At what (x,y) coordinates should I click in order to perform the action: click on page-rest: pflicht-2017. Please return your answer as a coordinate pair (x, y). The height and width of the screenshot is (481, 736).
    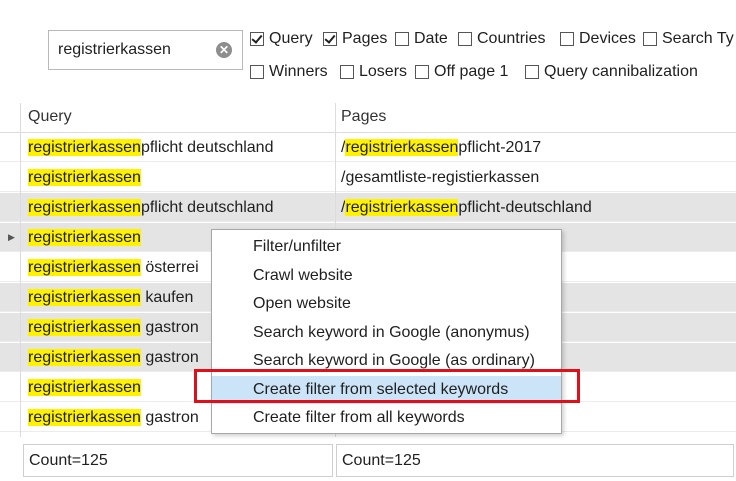
    Looking at the image, I should click on (500, 147).